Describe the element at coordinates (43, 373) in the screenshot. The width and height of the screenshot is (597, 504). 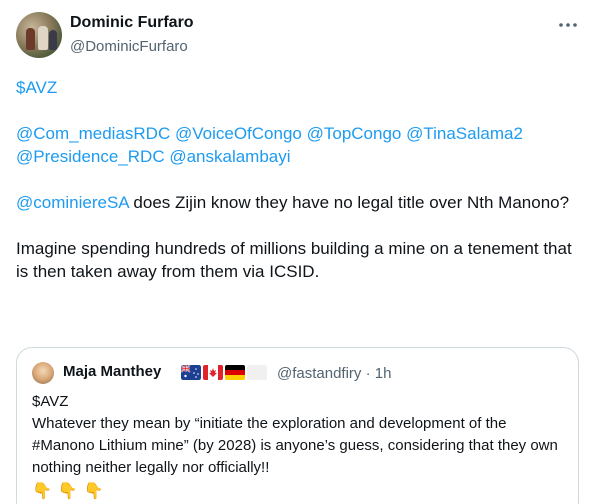
I see `quoted-author-avatar` at that location.